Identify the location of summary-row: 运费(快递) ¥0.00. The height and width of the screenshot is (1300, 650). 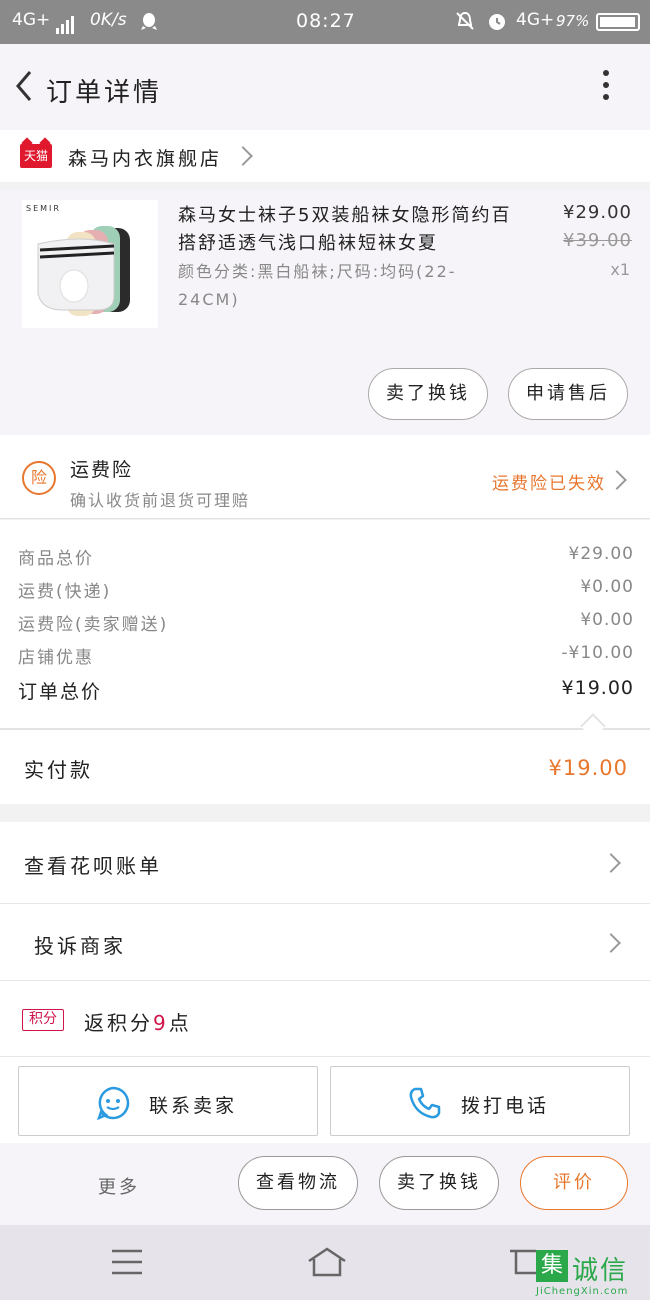
(326, 590).